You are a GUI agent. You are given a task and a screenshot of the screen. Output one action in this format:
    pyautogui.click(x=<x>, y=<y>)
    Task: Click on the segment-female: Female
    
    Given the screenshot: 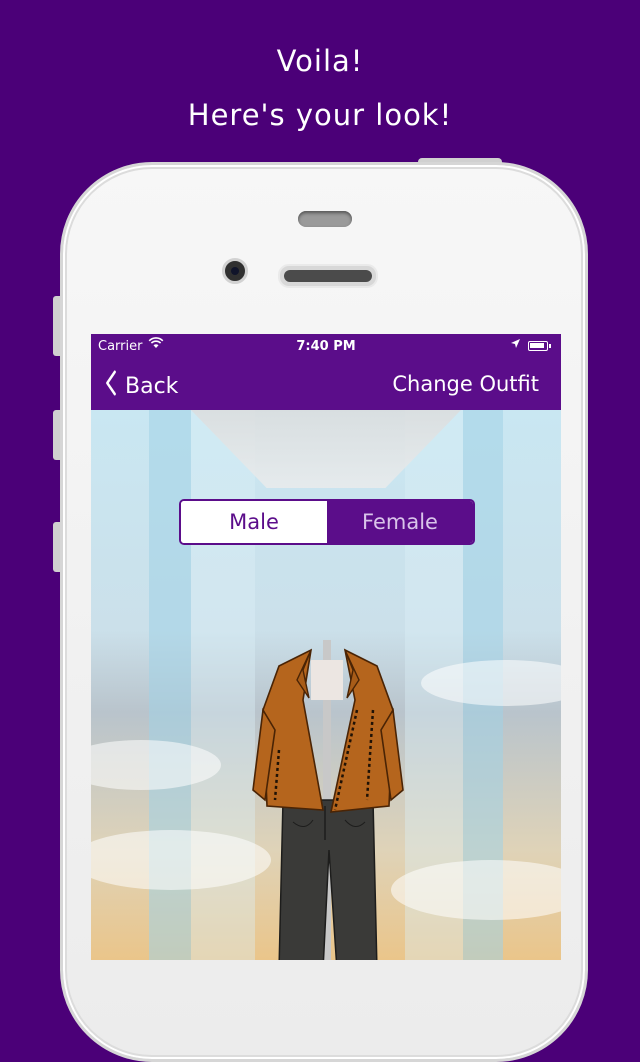 What is the action you would take?
    pyautogui.click(x=400, y=522)
    